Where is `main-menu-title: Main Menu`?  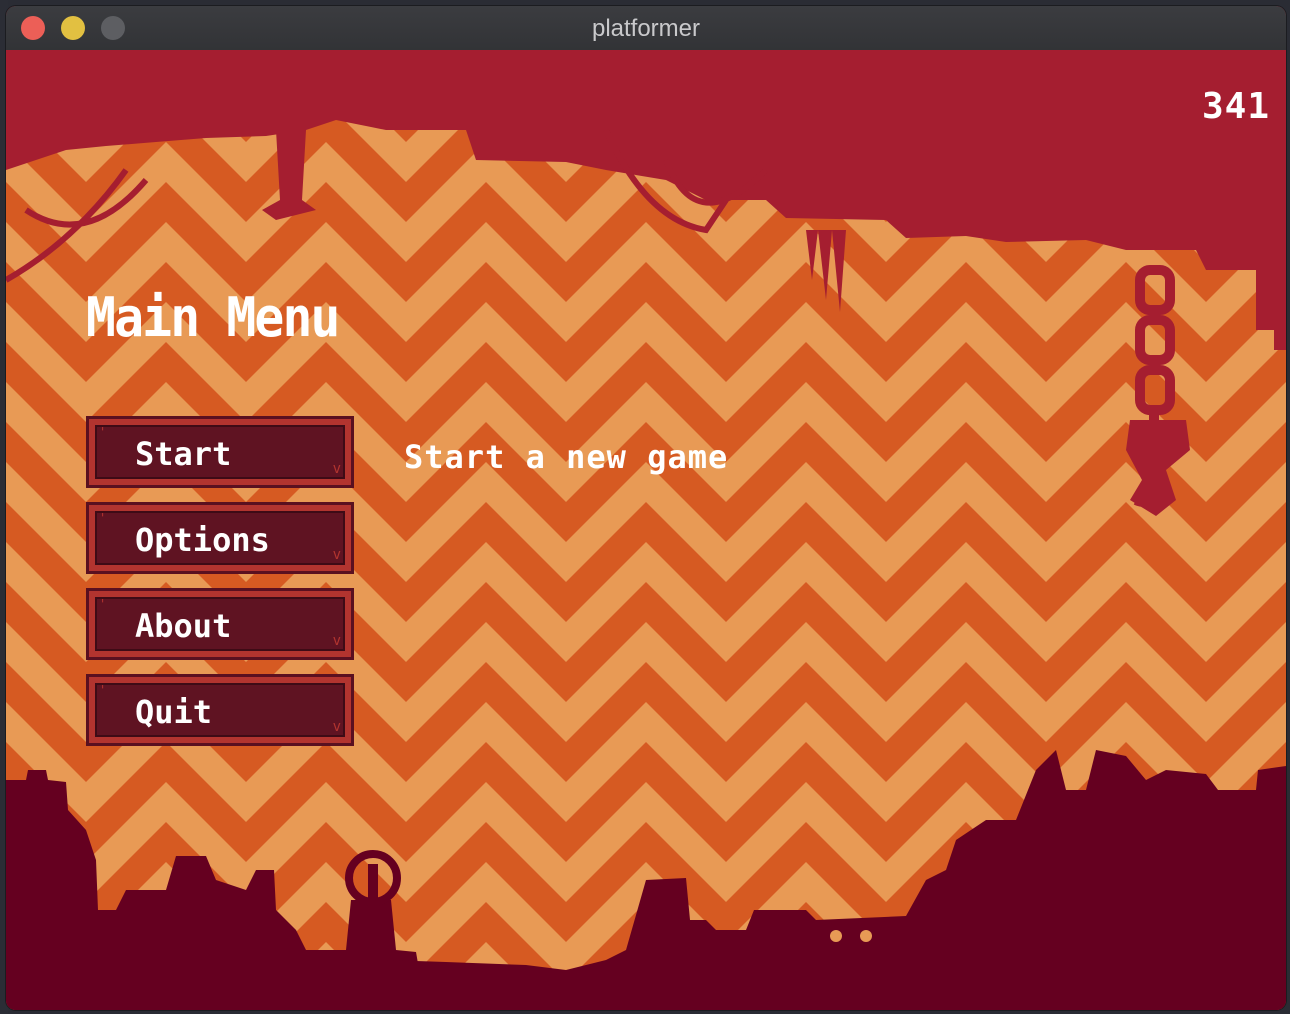
main-menu-title: Main Menu is located at coordinates (213, 317).